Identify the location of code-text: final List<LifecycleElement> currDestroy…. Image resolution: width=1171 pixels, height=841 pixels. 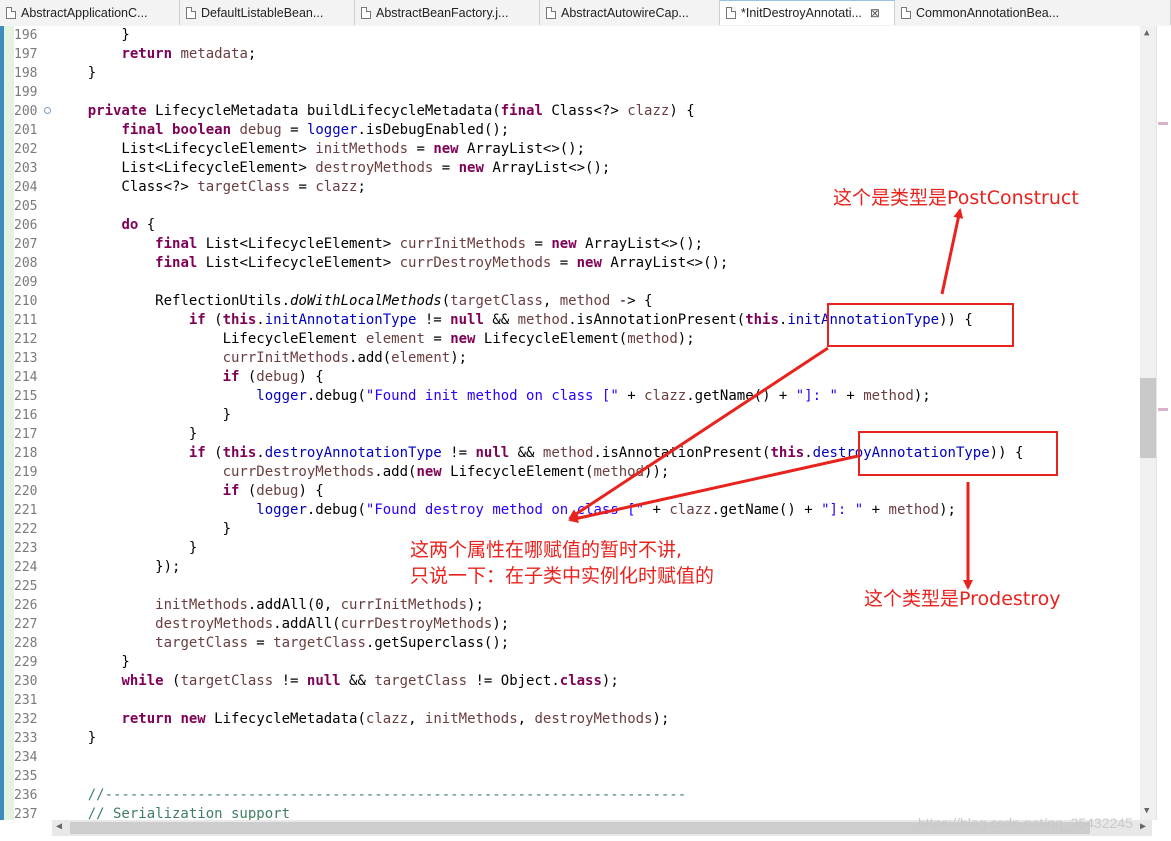
(442, 263).